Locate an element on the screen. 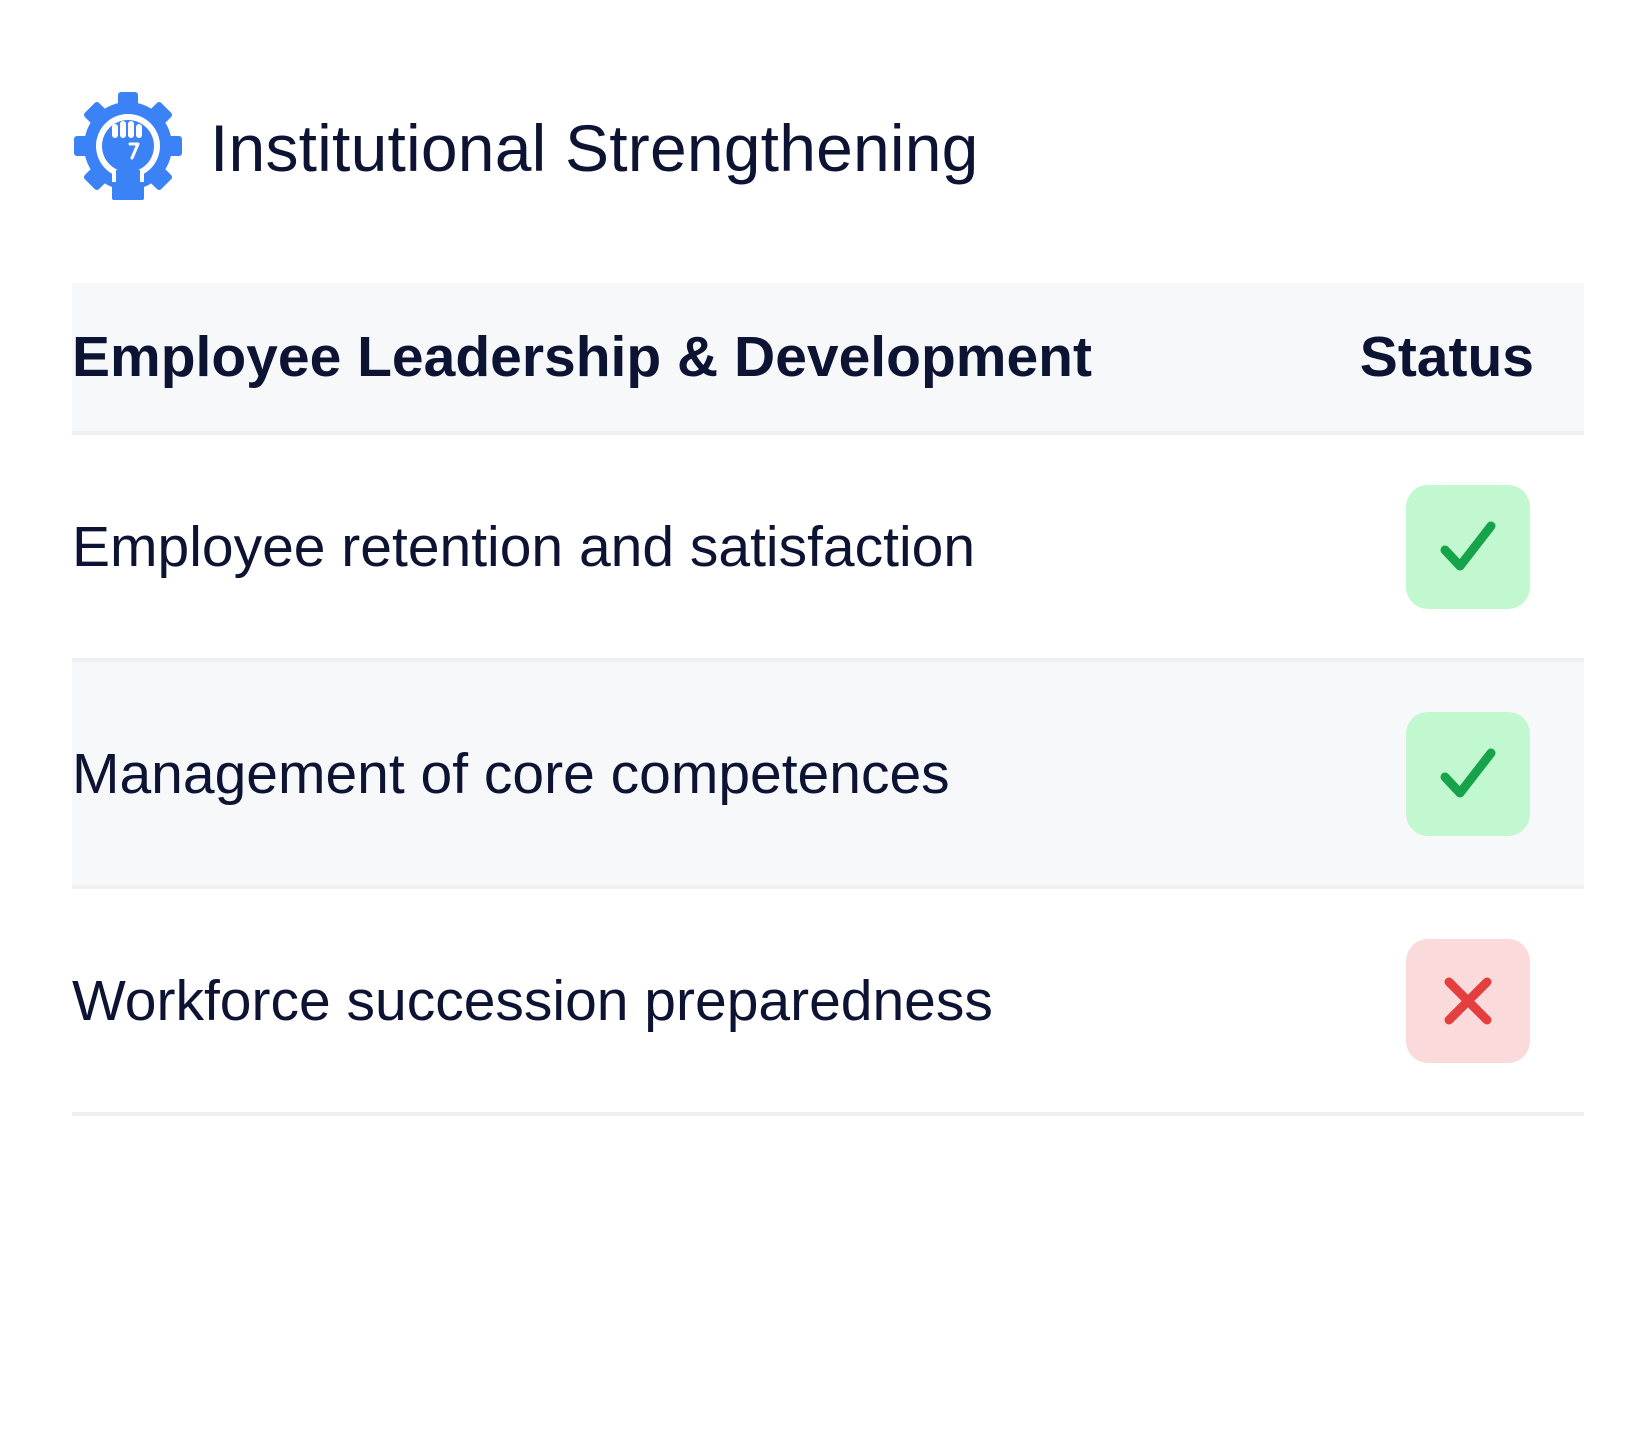 The image size is (1643, 1439). table-row: Management of core competences is located at coordinates (828, 775).